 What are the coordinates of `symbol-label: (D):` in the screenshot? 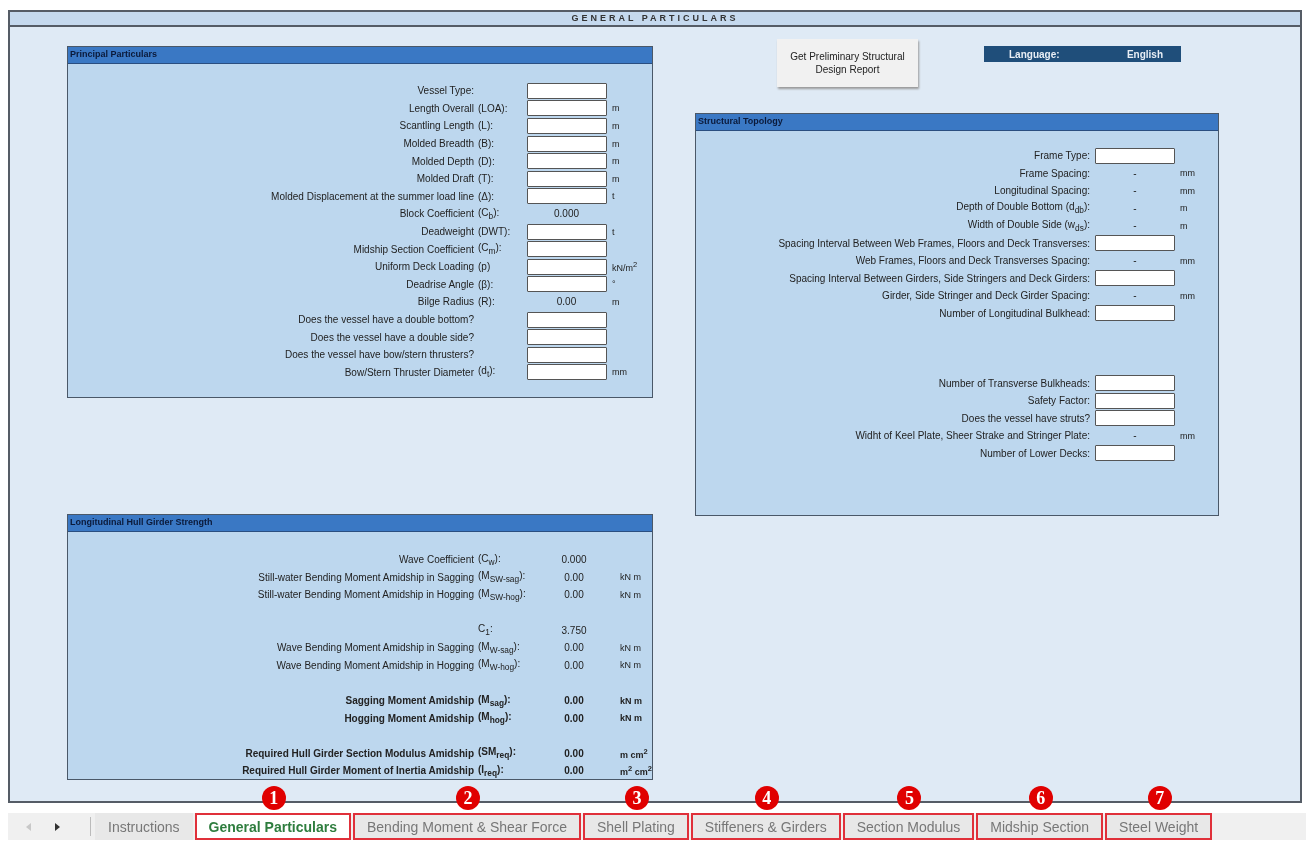 It's located at (486, 161).